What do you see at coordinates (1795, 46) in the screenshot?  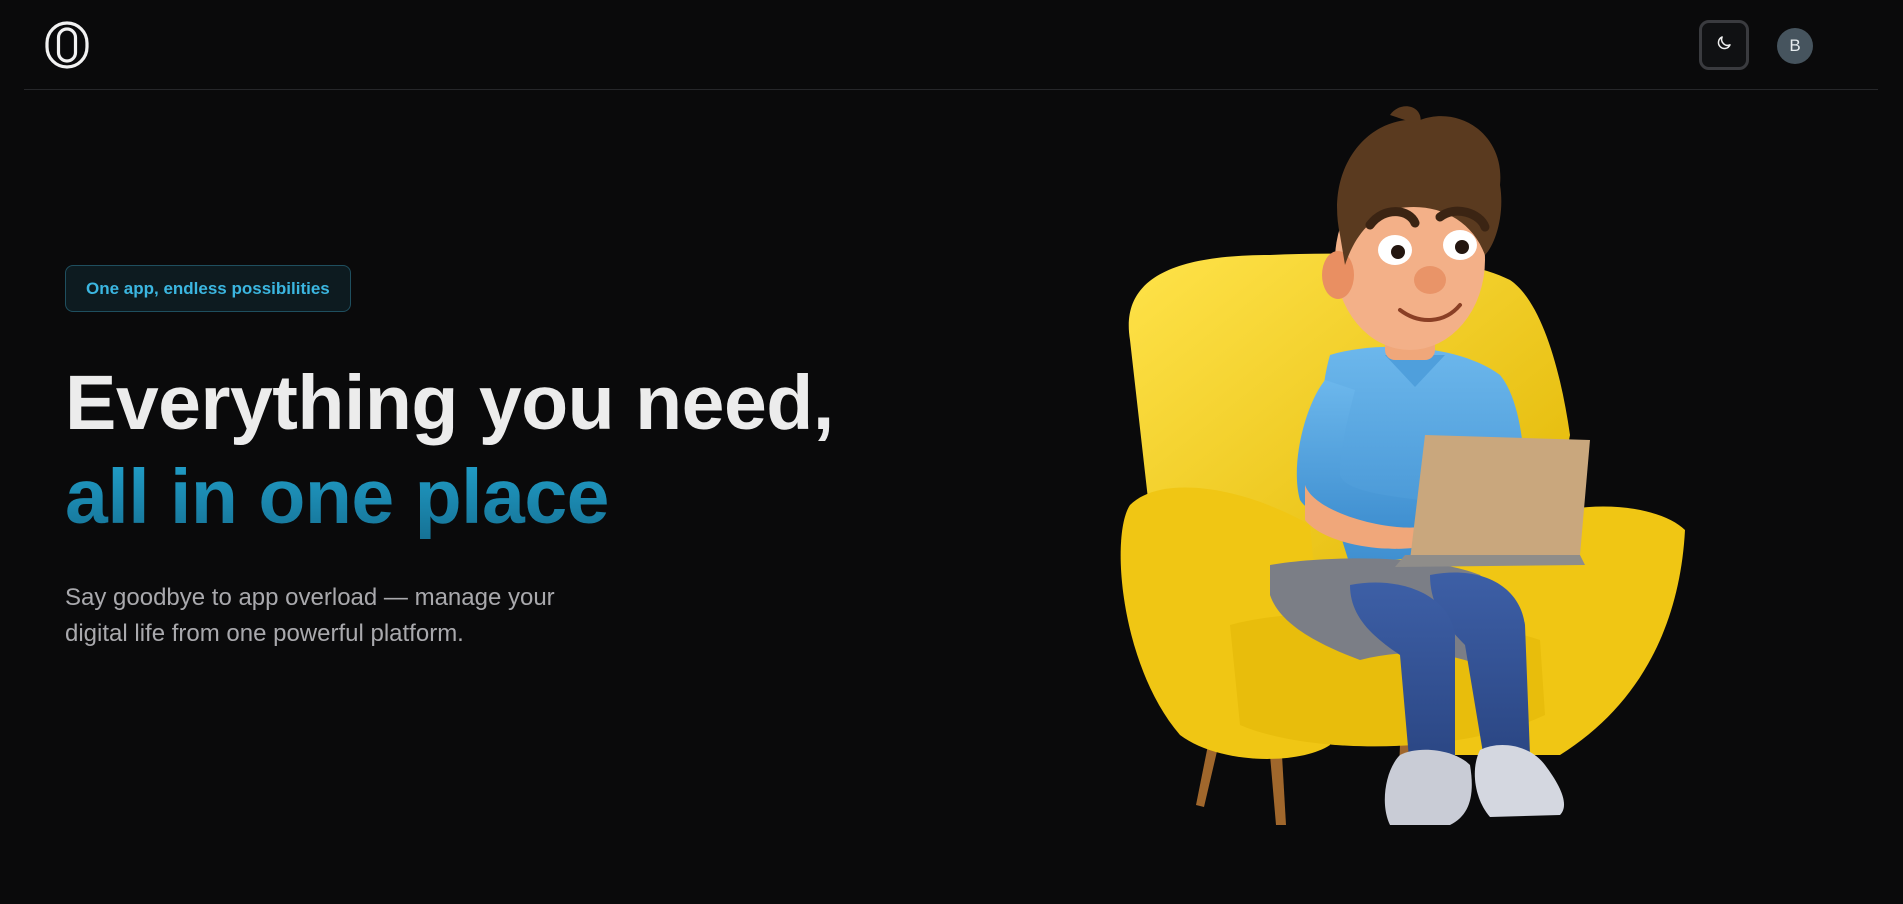 I see `user-avatar: B` at bounding box center [1795, 46].